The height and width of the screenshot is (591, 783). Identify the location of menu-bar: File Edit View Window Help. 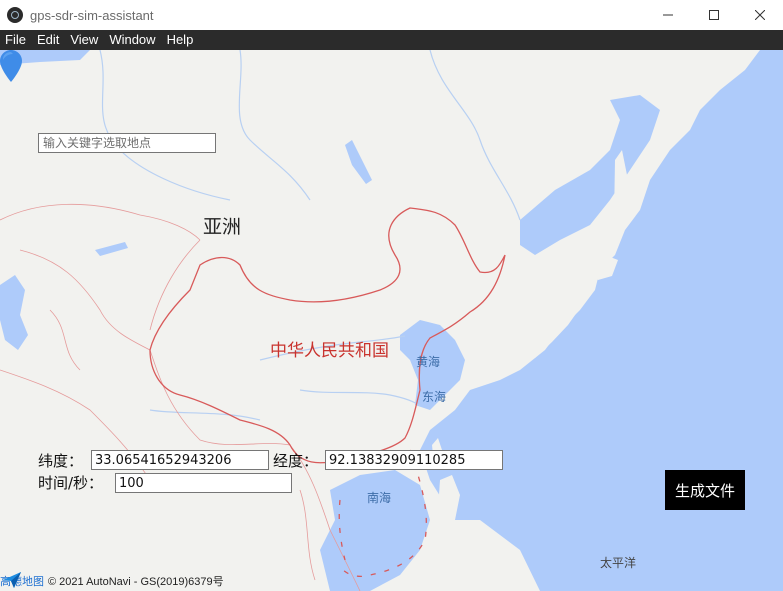
(391, 40).